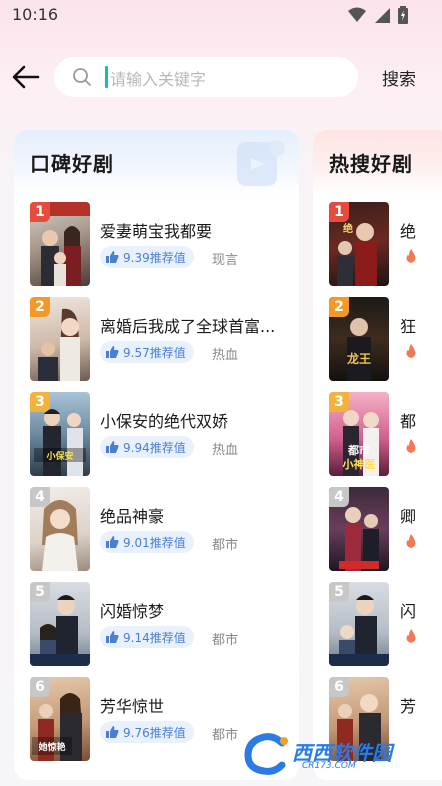 This screenshot has height=786, width=442. I want to click on list-item: 1 爱妻萌宝我都要 9.39推荐值 现言, so click(161, 245).